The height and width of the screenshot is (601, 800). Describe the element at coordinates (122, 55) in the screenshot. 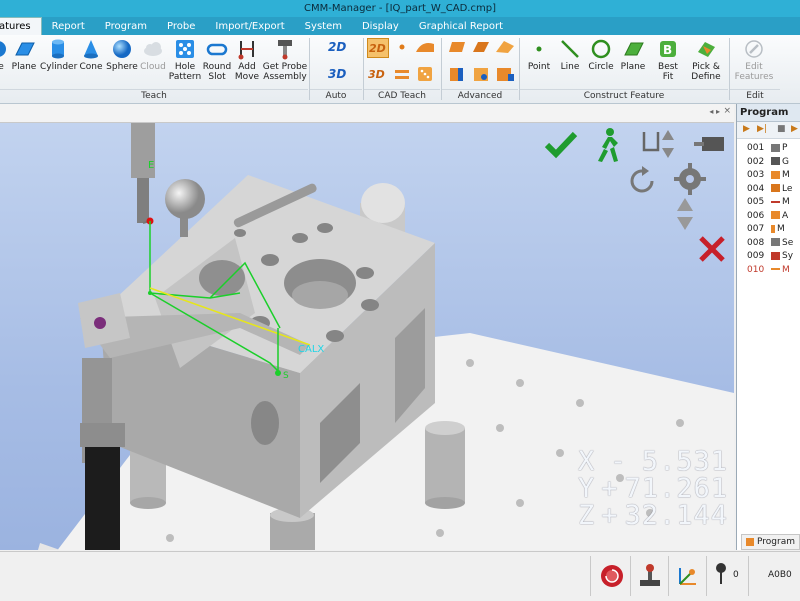

I see `sphere-teach-button: Sphere` at that location.